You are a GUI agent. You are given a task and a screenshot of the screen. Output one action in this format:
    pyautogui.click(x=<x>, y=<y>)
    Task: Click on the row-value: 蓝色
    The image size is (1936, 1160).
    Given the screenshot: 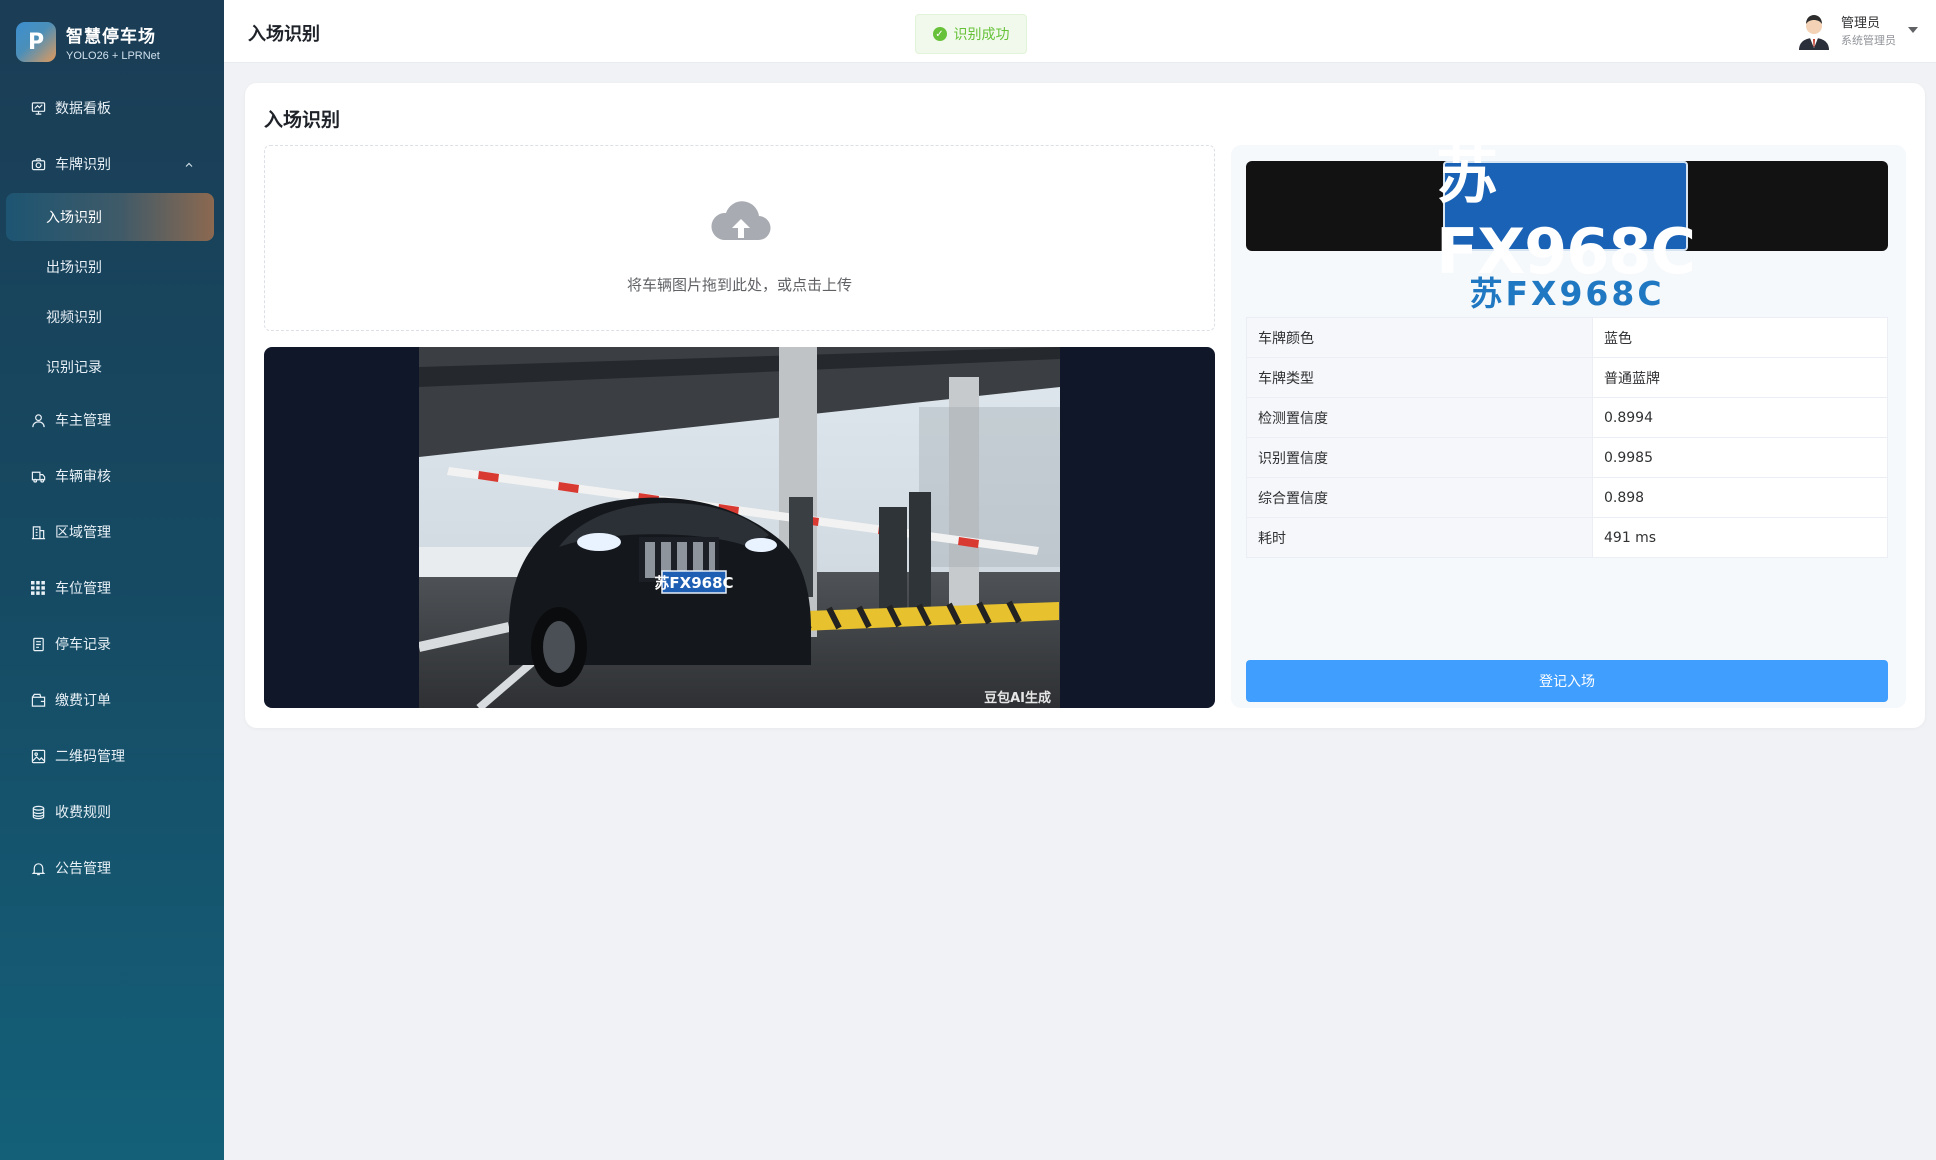 What is the action you would take?
    pyautogui.click(x=1740, y=337)
    